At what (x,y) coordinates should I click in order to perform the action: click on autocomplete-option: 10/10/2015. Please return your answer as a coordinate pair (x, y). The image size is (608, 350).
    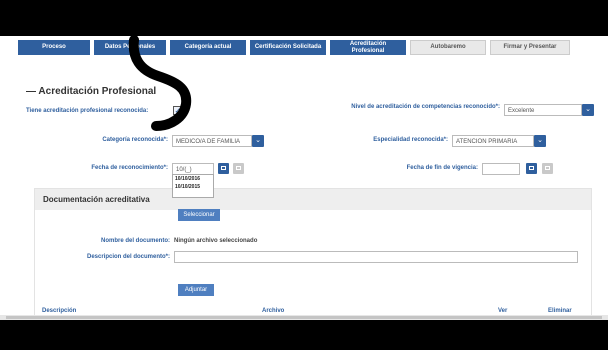
    Looking at the image, I should click on (193, 187).